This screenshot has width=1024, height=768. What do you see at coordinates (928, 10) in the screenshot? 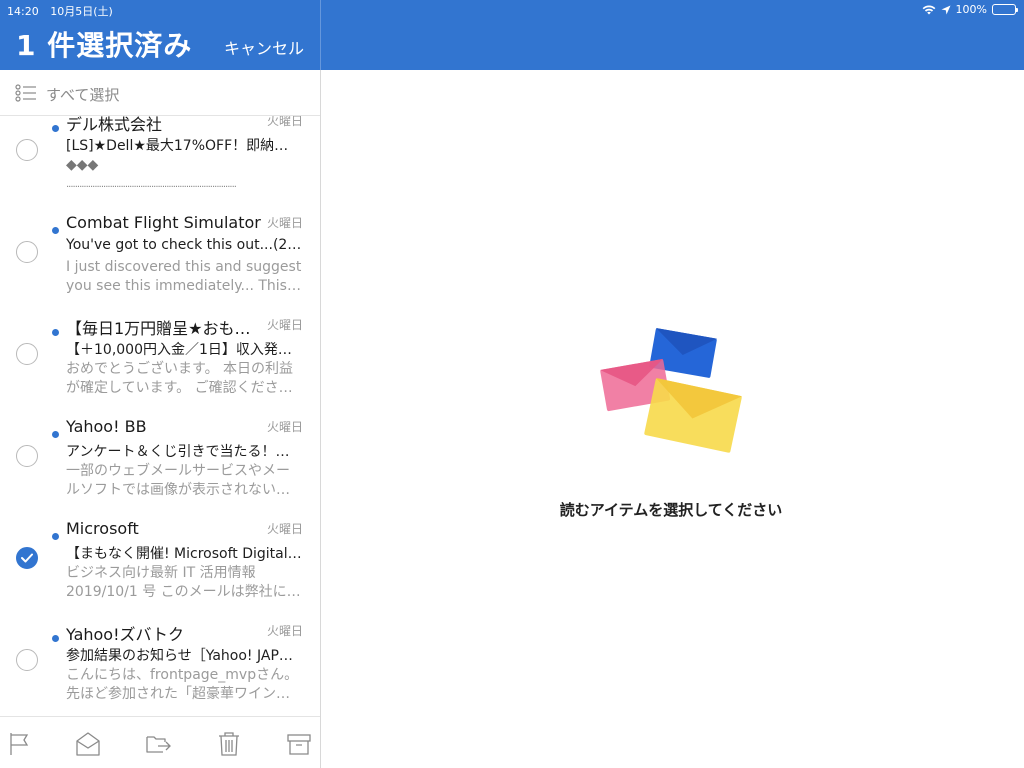
I see `wifi-icon` at bounding box center [928, 10].